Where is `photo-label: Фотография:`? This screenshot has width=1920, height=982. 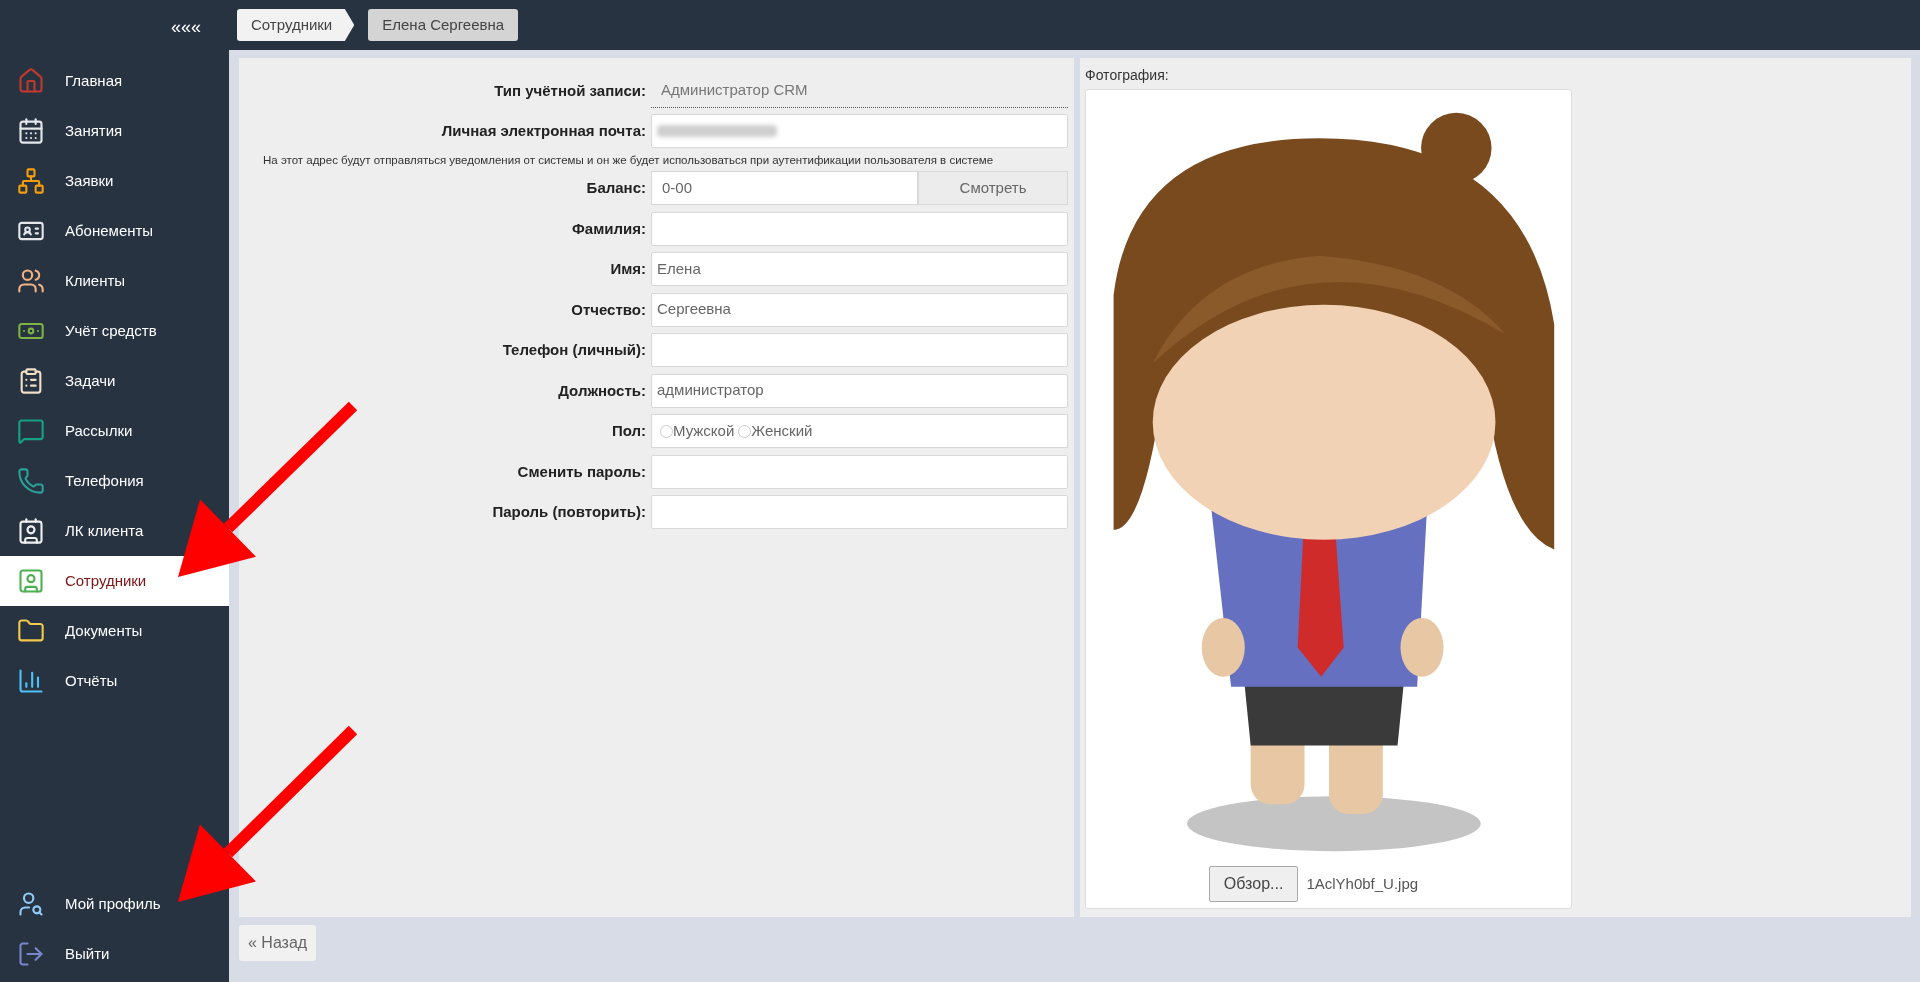 photo-label: Фотография: is located at coordinates (1127, 75).